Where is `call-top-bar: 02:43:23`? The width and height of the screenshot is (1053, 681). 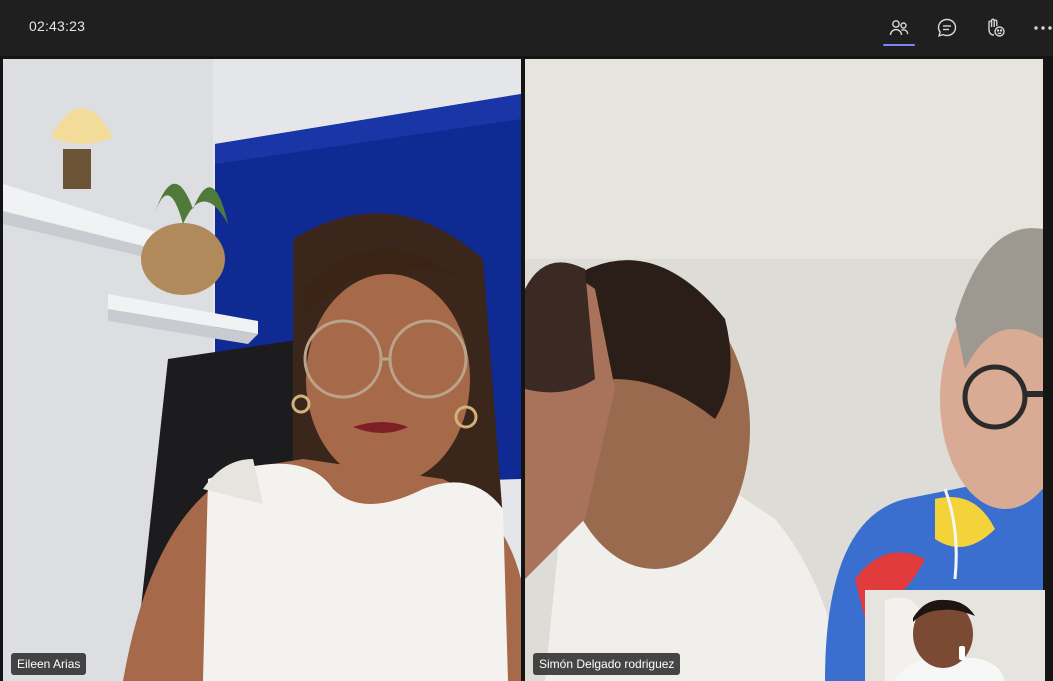
call-top-bar: 02:43:23 is located at coordinates (526, 28).